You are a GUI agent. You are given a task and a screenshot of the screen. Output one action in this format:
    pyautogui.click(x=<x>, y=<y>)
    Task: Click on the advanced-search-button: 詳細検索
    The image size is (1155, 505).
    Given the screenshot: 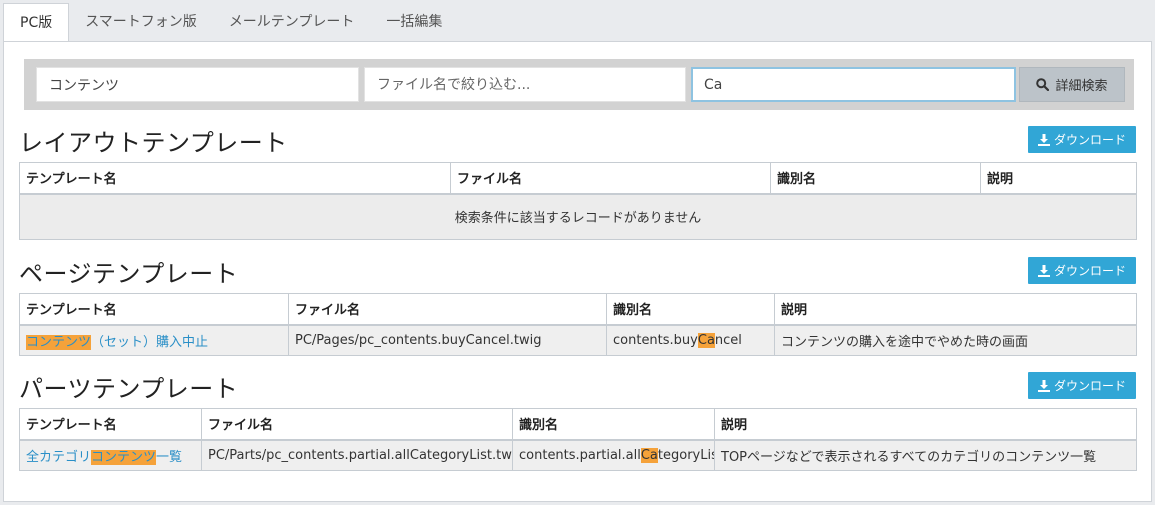 What is the action you would take?
    pyautogui.click(x=1072, y=84)
    